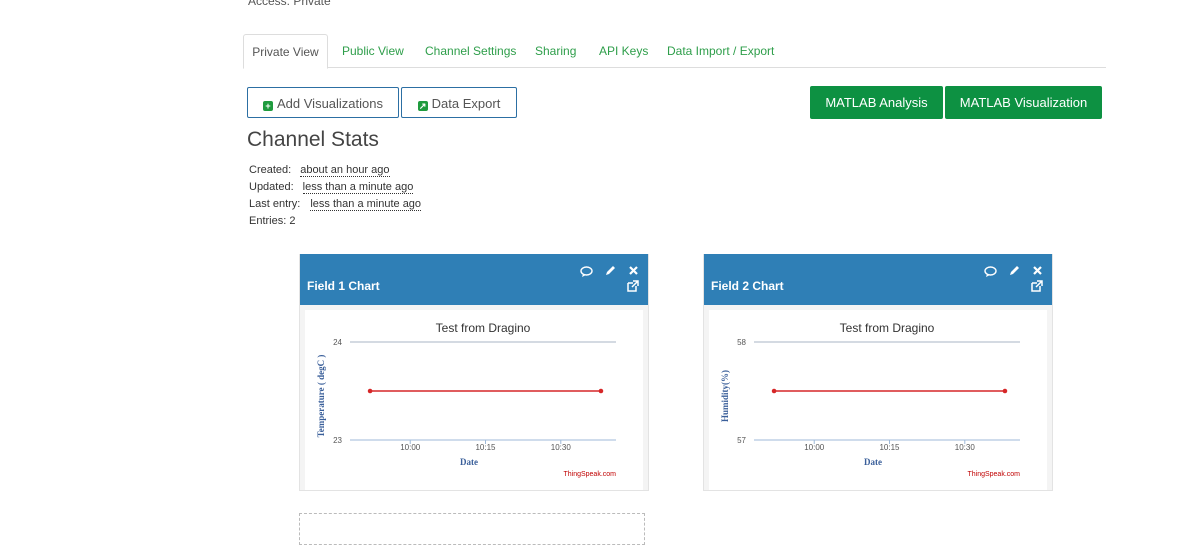  I want to click on stat-entries: Entries: 2, so click(272, 221).